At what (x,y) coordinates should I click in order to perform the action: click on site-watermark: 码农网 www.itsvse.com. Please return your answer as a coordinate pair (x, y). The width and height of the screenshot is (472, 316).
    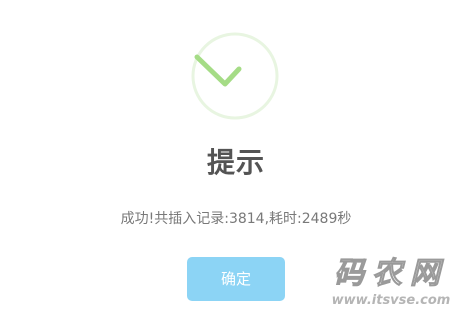
    Looking at the image, I should click on (391, 284).